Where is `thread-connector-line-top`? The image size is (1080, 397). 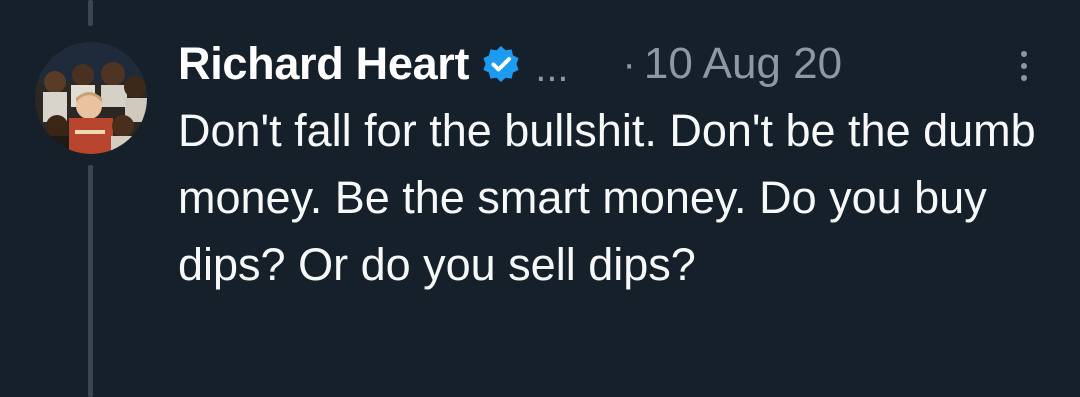 thread-connector-line-top is located at coordinates (90, 13).